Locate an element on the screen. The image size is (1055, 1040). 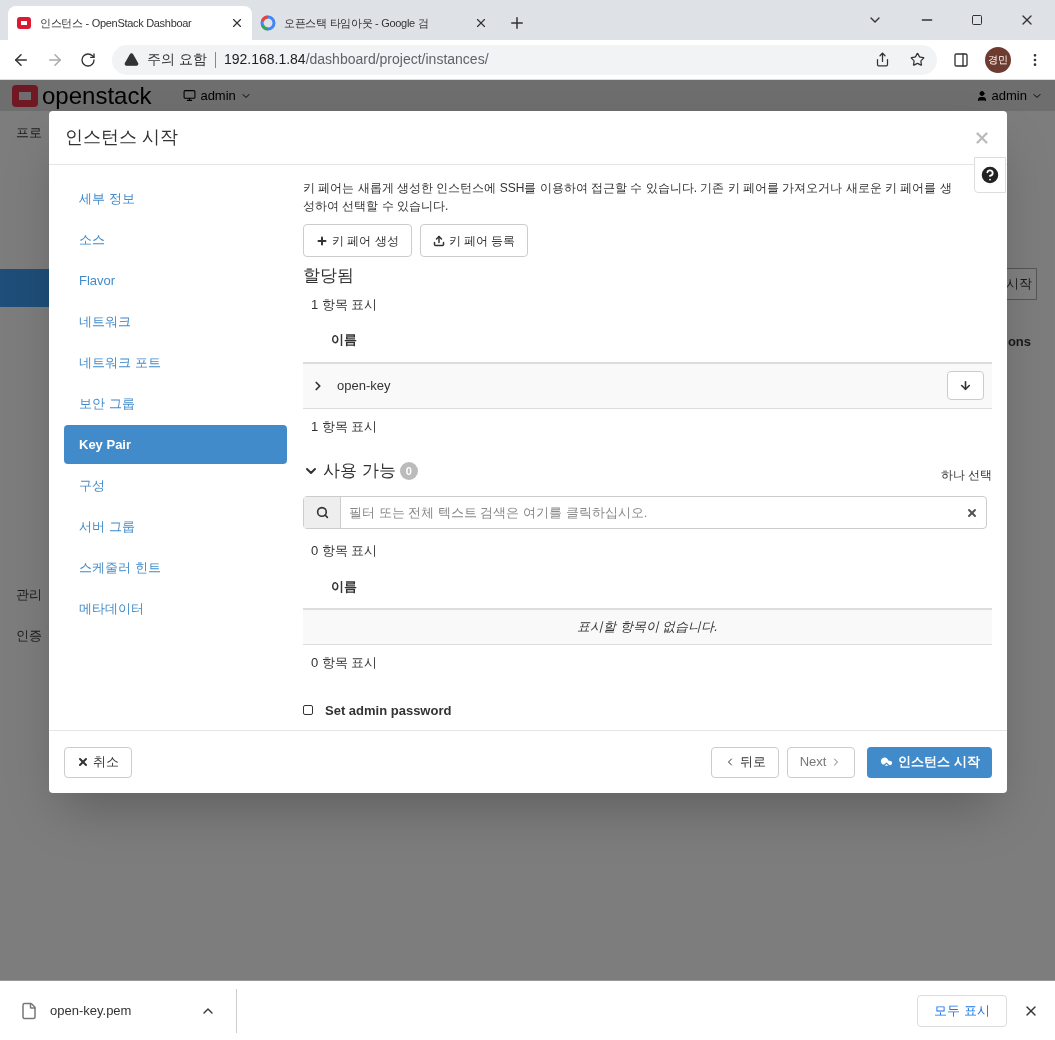
bookmark-icon is located at coordinates (917, 59).